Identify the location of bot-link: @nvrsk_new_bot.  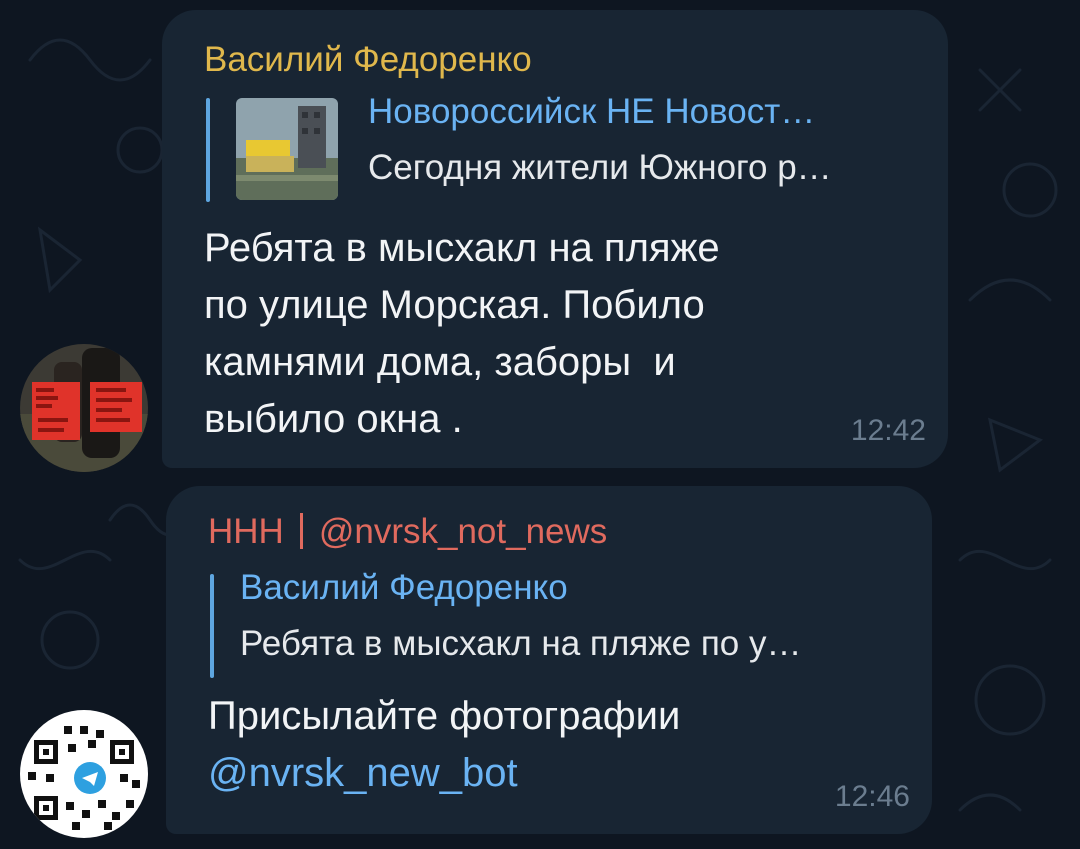
(363, 773).